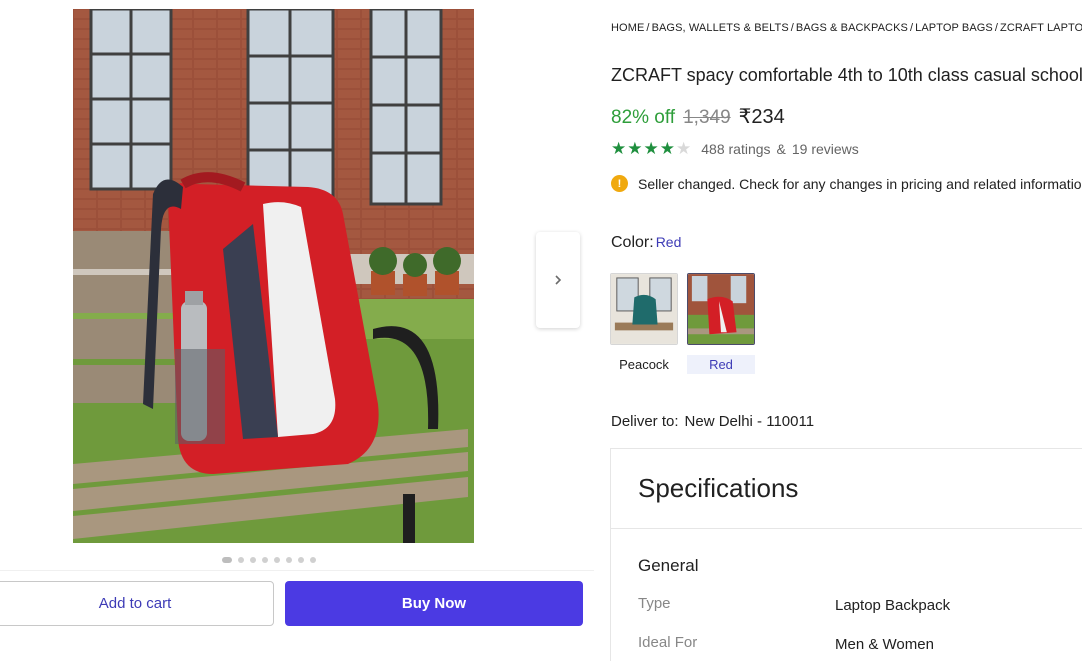 Image resolution: width=1082 pixels, height=661 pixels. Describe the element at coordinates (1041, 28) in the screenshot. I see `breadcrumb-item: ZCRAFT LAPTOP BAGS` at that location.